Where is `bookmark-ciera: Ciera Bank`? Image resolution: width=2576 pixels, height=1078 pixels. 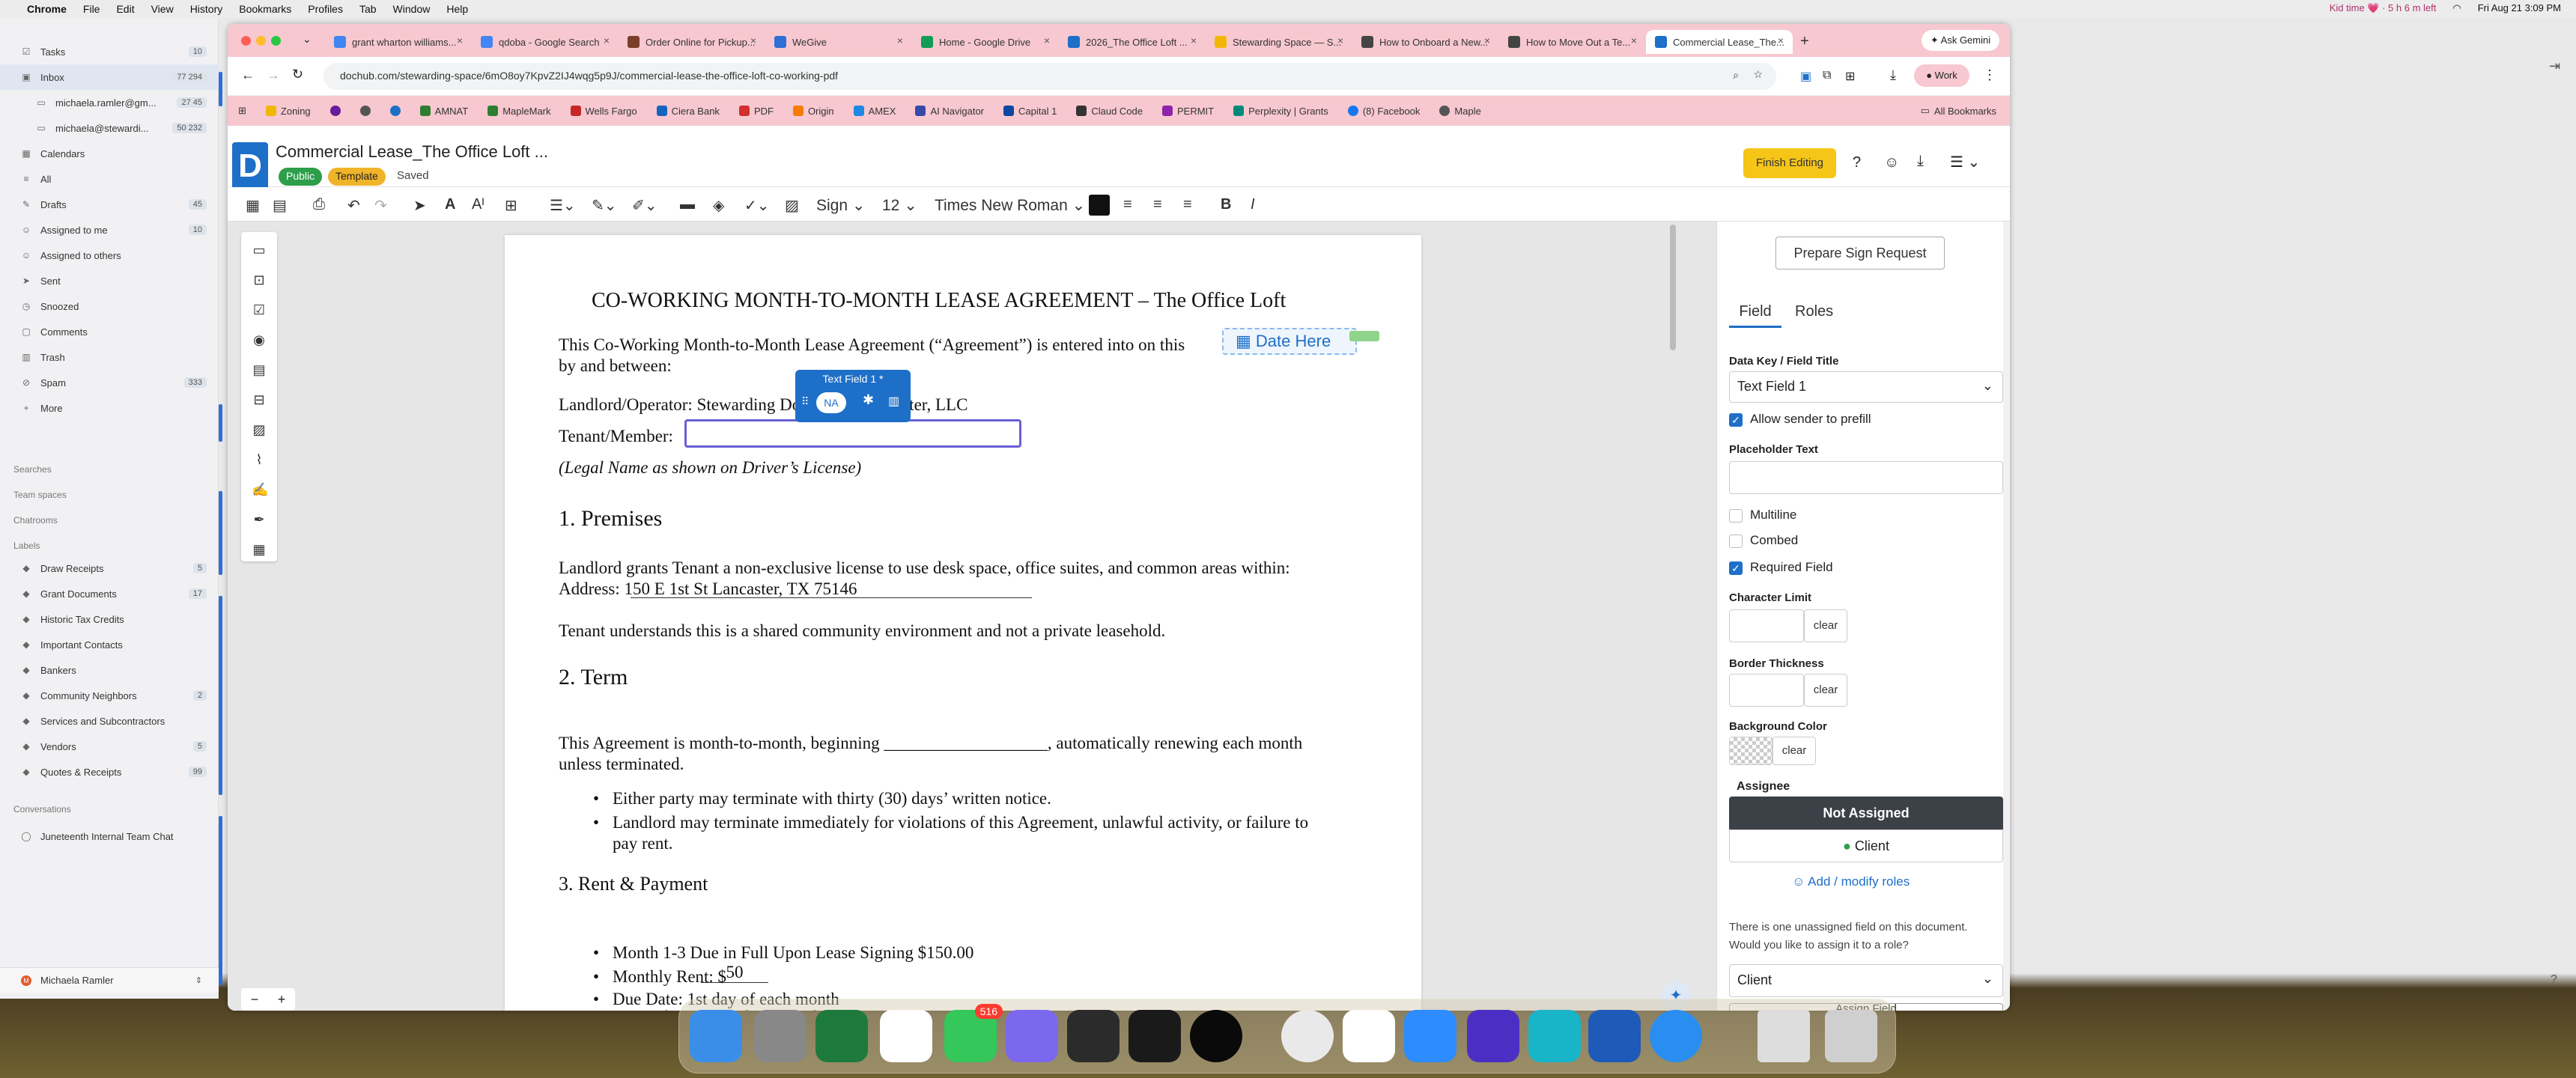 bookmark-ciera: Ciera Bank is located at coordinates (688, 111).